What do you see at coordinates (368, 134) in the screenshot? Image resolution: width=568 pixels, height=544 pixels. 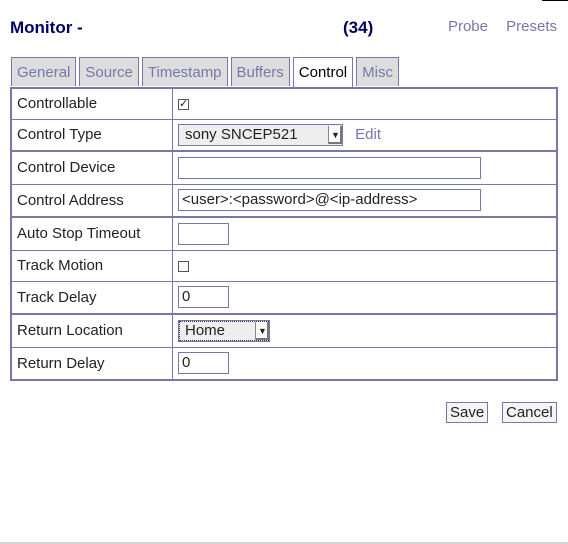 I see `edit-control-type-link: Edit` at bounding box center [368, 134].